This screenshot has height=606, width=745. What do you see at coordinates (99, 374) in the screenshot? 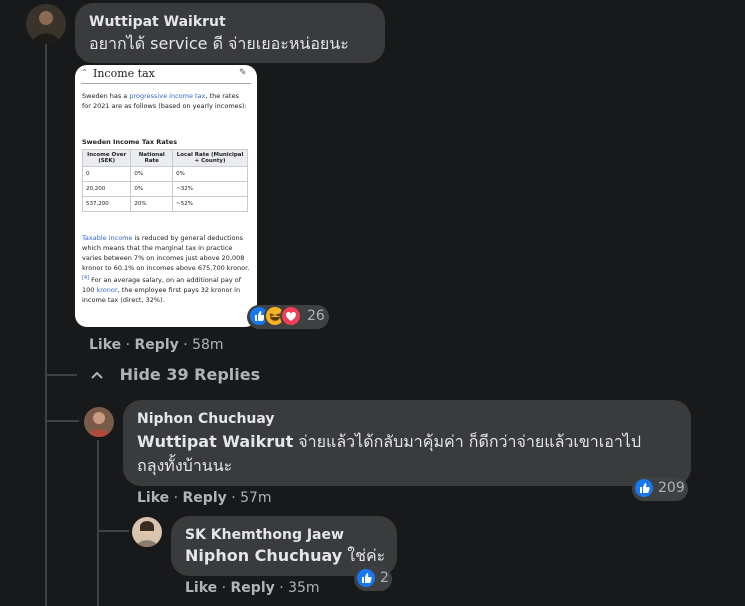
I see `chevron-up-icon` at bounding box center [99, 374].